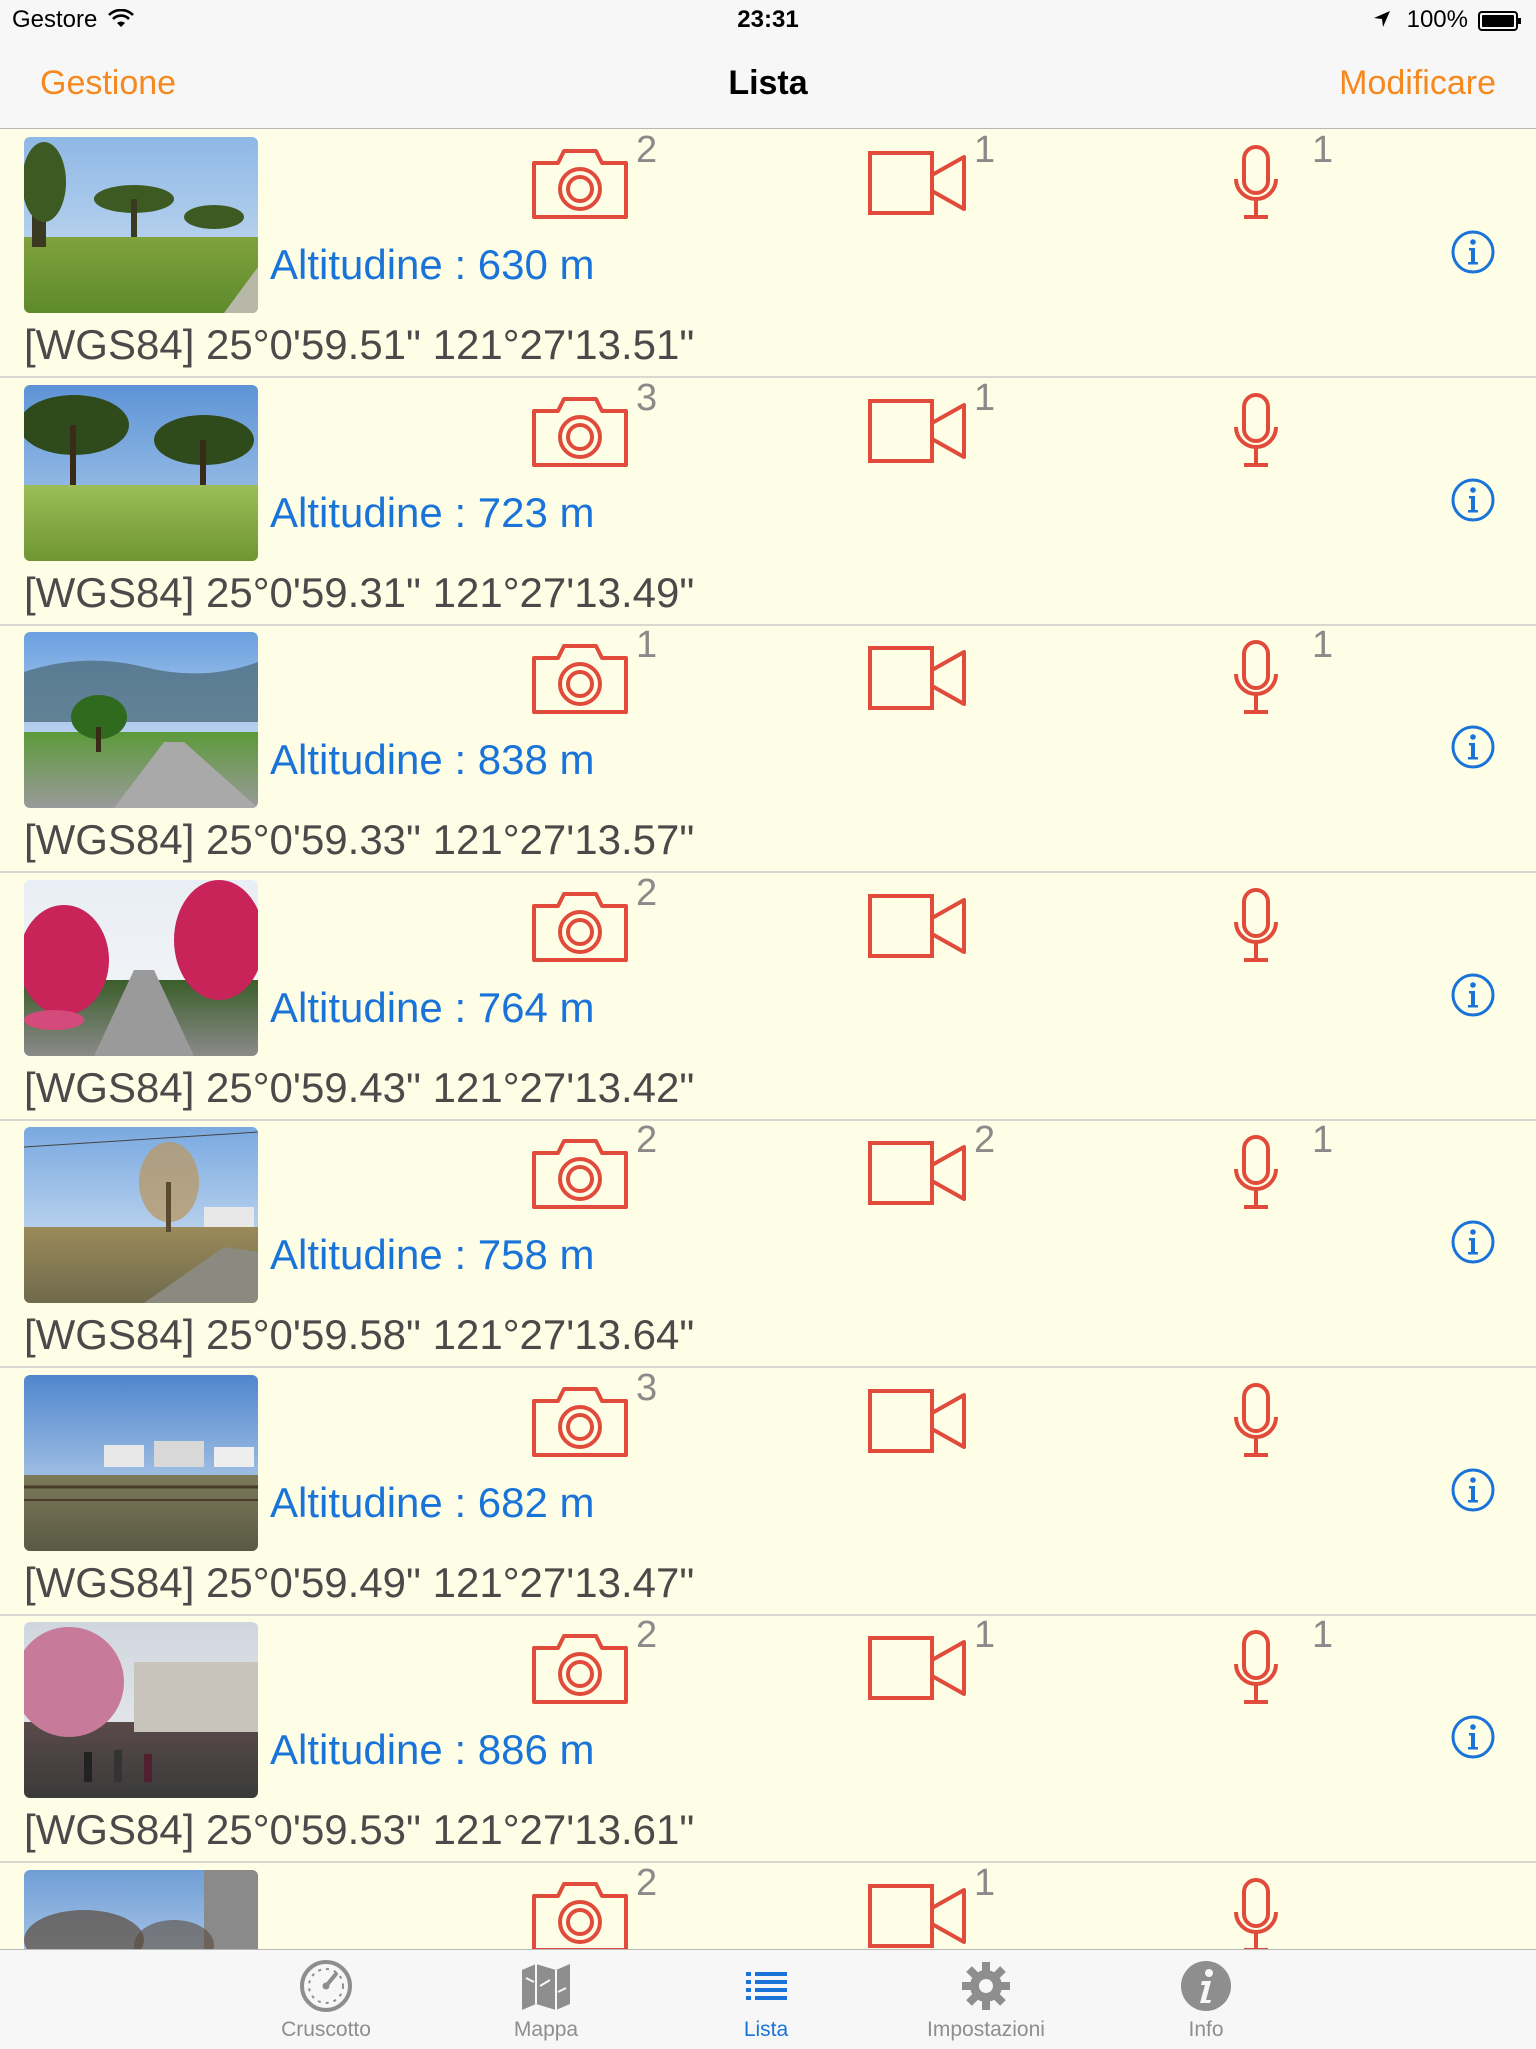  Describe the element at coordinates (432, 759) in the screenshot. I see `altitude-label: Altitudine : 838 m` at that location.